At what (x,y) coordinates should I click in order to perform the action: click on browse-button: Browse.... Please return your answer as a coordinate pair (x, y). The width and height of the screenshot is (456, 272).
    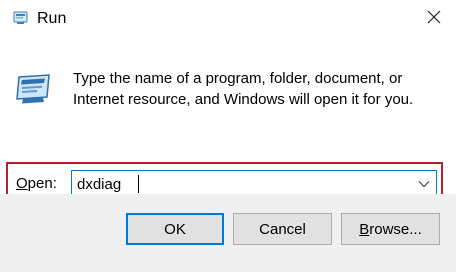
    Looking at the image, I should click on (390, 229).